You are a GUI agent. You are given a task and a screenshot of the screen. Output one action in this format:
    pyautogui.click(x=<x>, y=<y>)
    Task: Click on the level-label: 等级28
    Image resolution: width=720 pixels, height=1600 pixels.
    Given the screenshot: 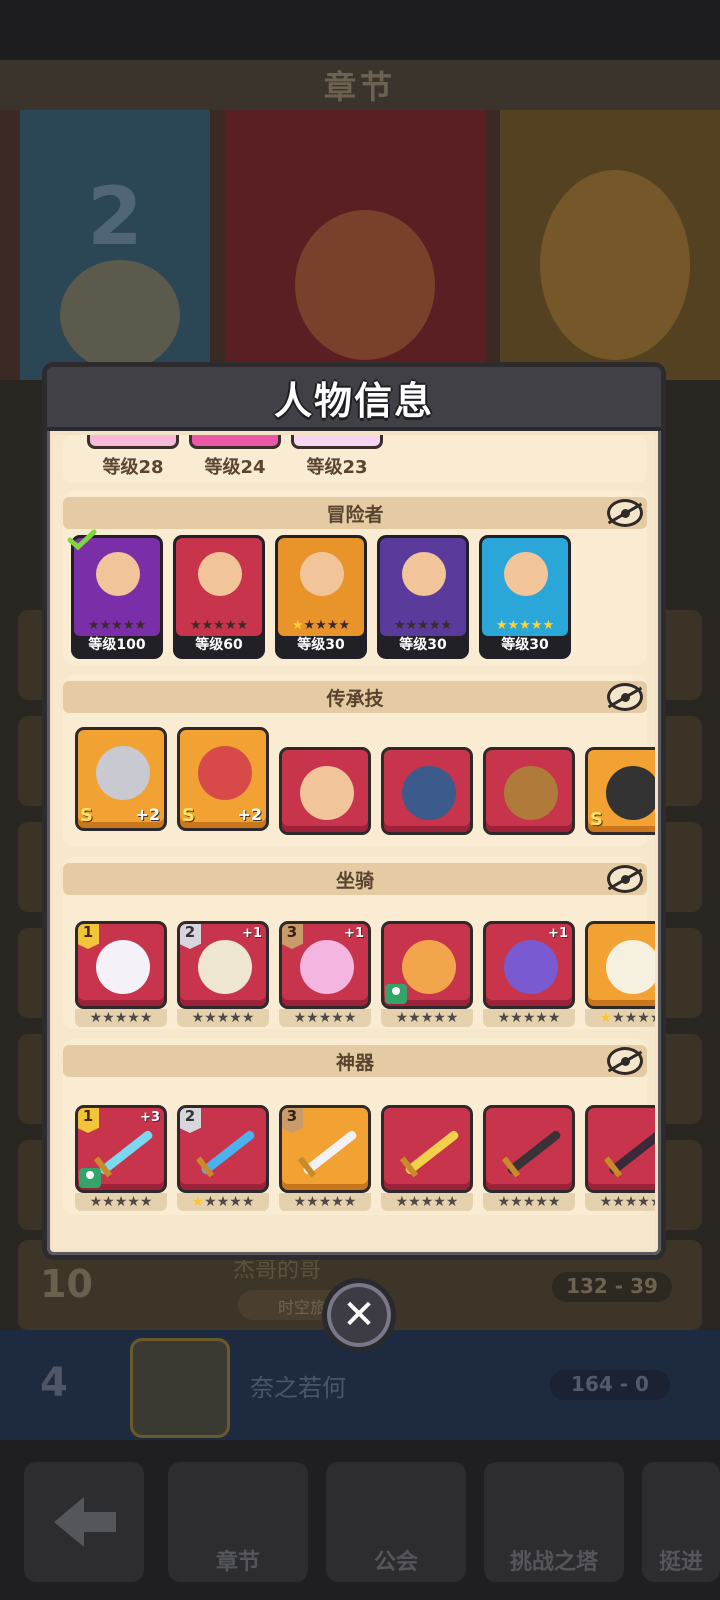 What is the action you would take?
    pyautogui.click(x=133, y=467)
    